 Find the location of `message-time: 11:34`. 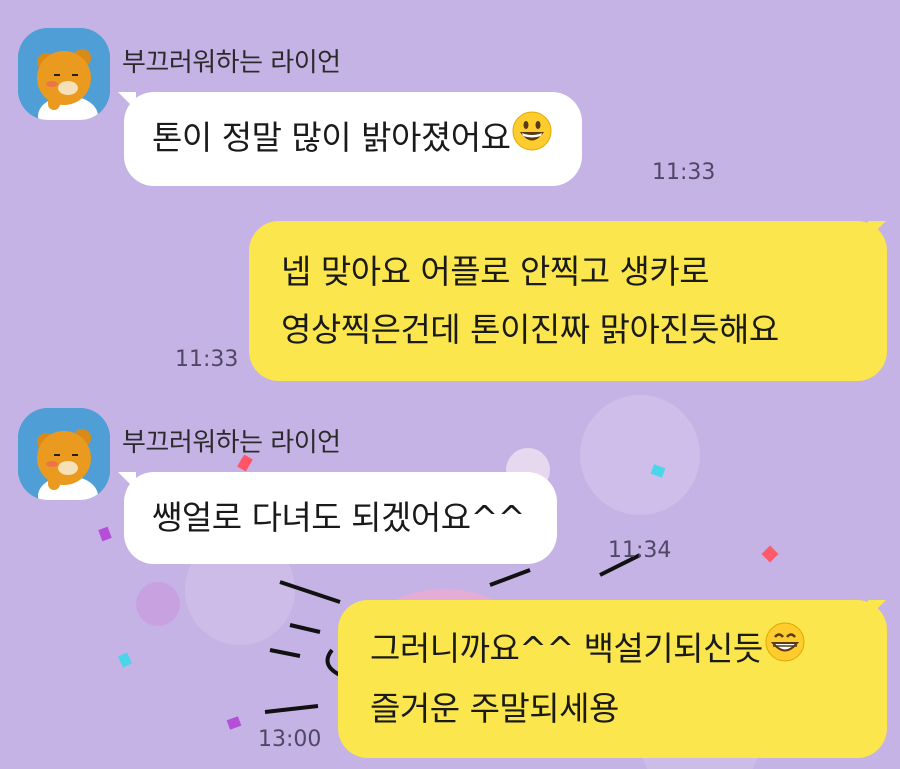

message-time: 11:34 is located at coordinates (640, 550).